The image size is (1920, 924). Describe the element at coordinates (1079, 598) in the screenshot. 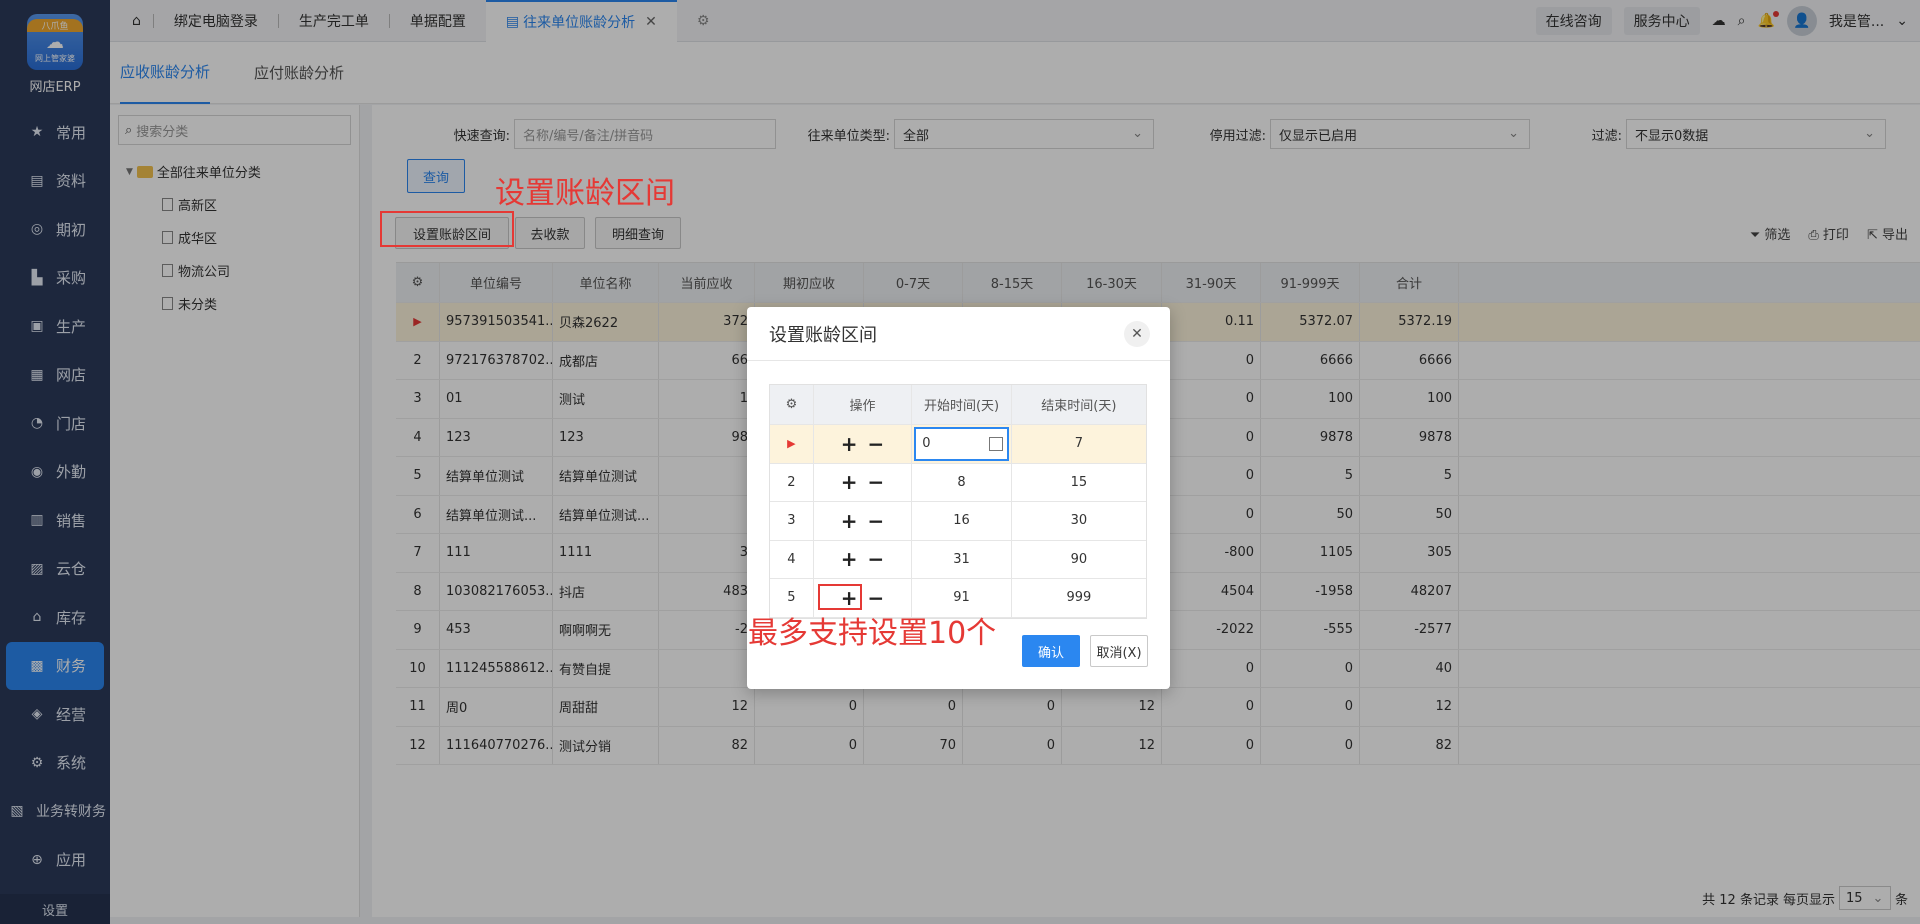

I see `end-day-cell: 999` at that location.